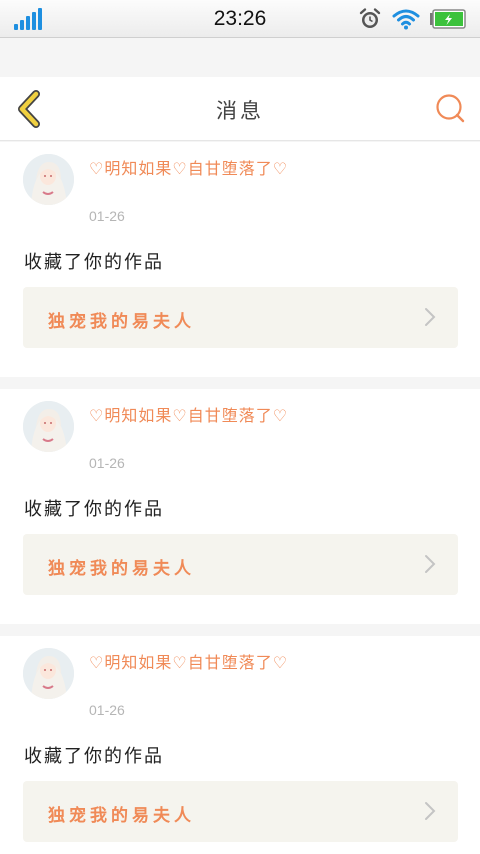  Describe the element at coordinates (370, 18) in the screenshot. I see `alarm-clock-icon` at that location.